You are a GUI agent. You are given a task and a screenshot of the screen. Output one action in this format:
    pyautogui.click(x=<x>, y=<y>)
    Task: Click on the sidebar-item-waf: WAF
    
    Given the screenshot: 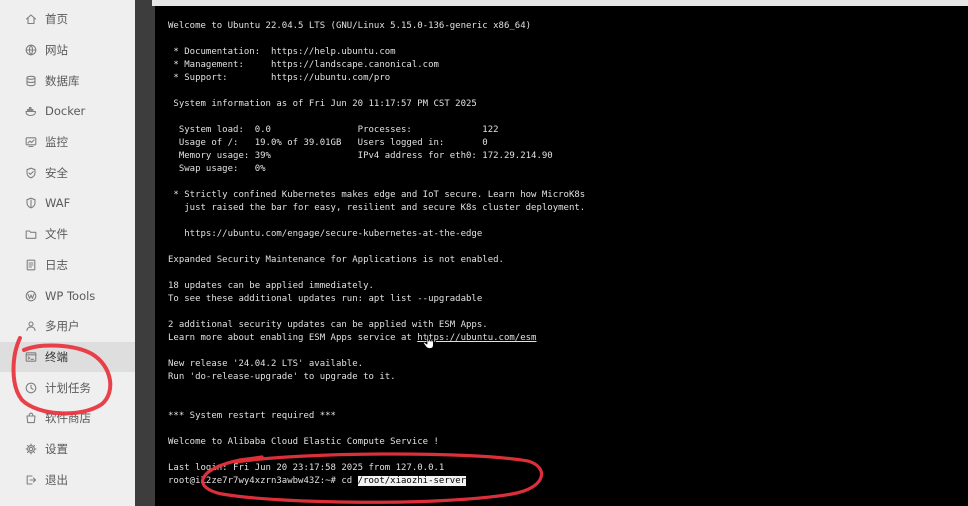 What is the action you would take?
    pyautogui.click(x=67, y=203)
    